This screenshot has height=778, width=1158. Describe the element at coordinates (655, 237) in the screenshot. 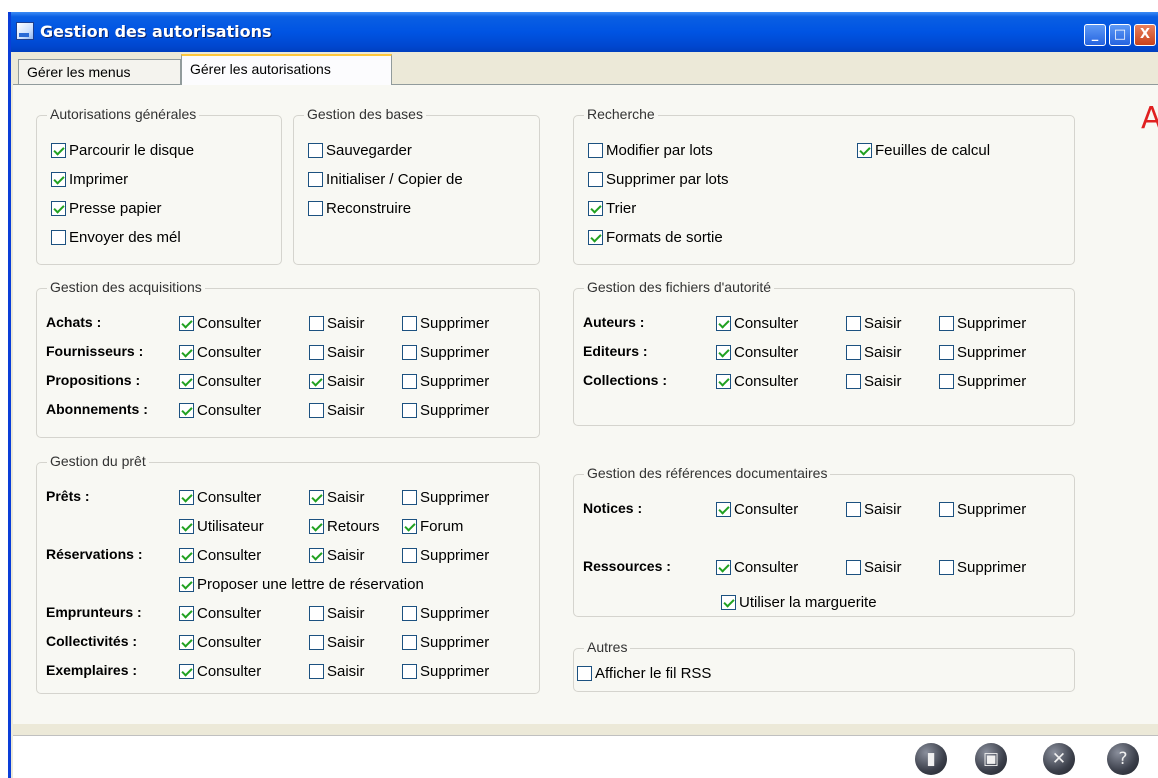

I see `output-formats-checkbox: Formats de sortie` at that location.